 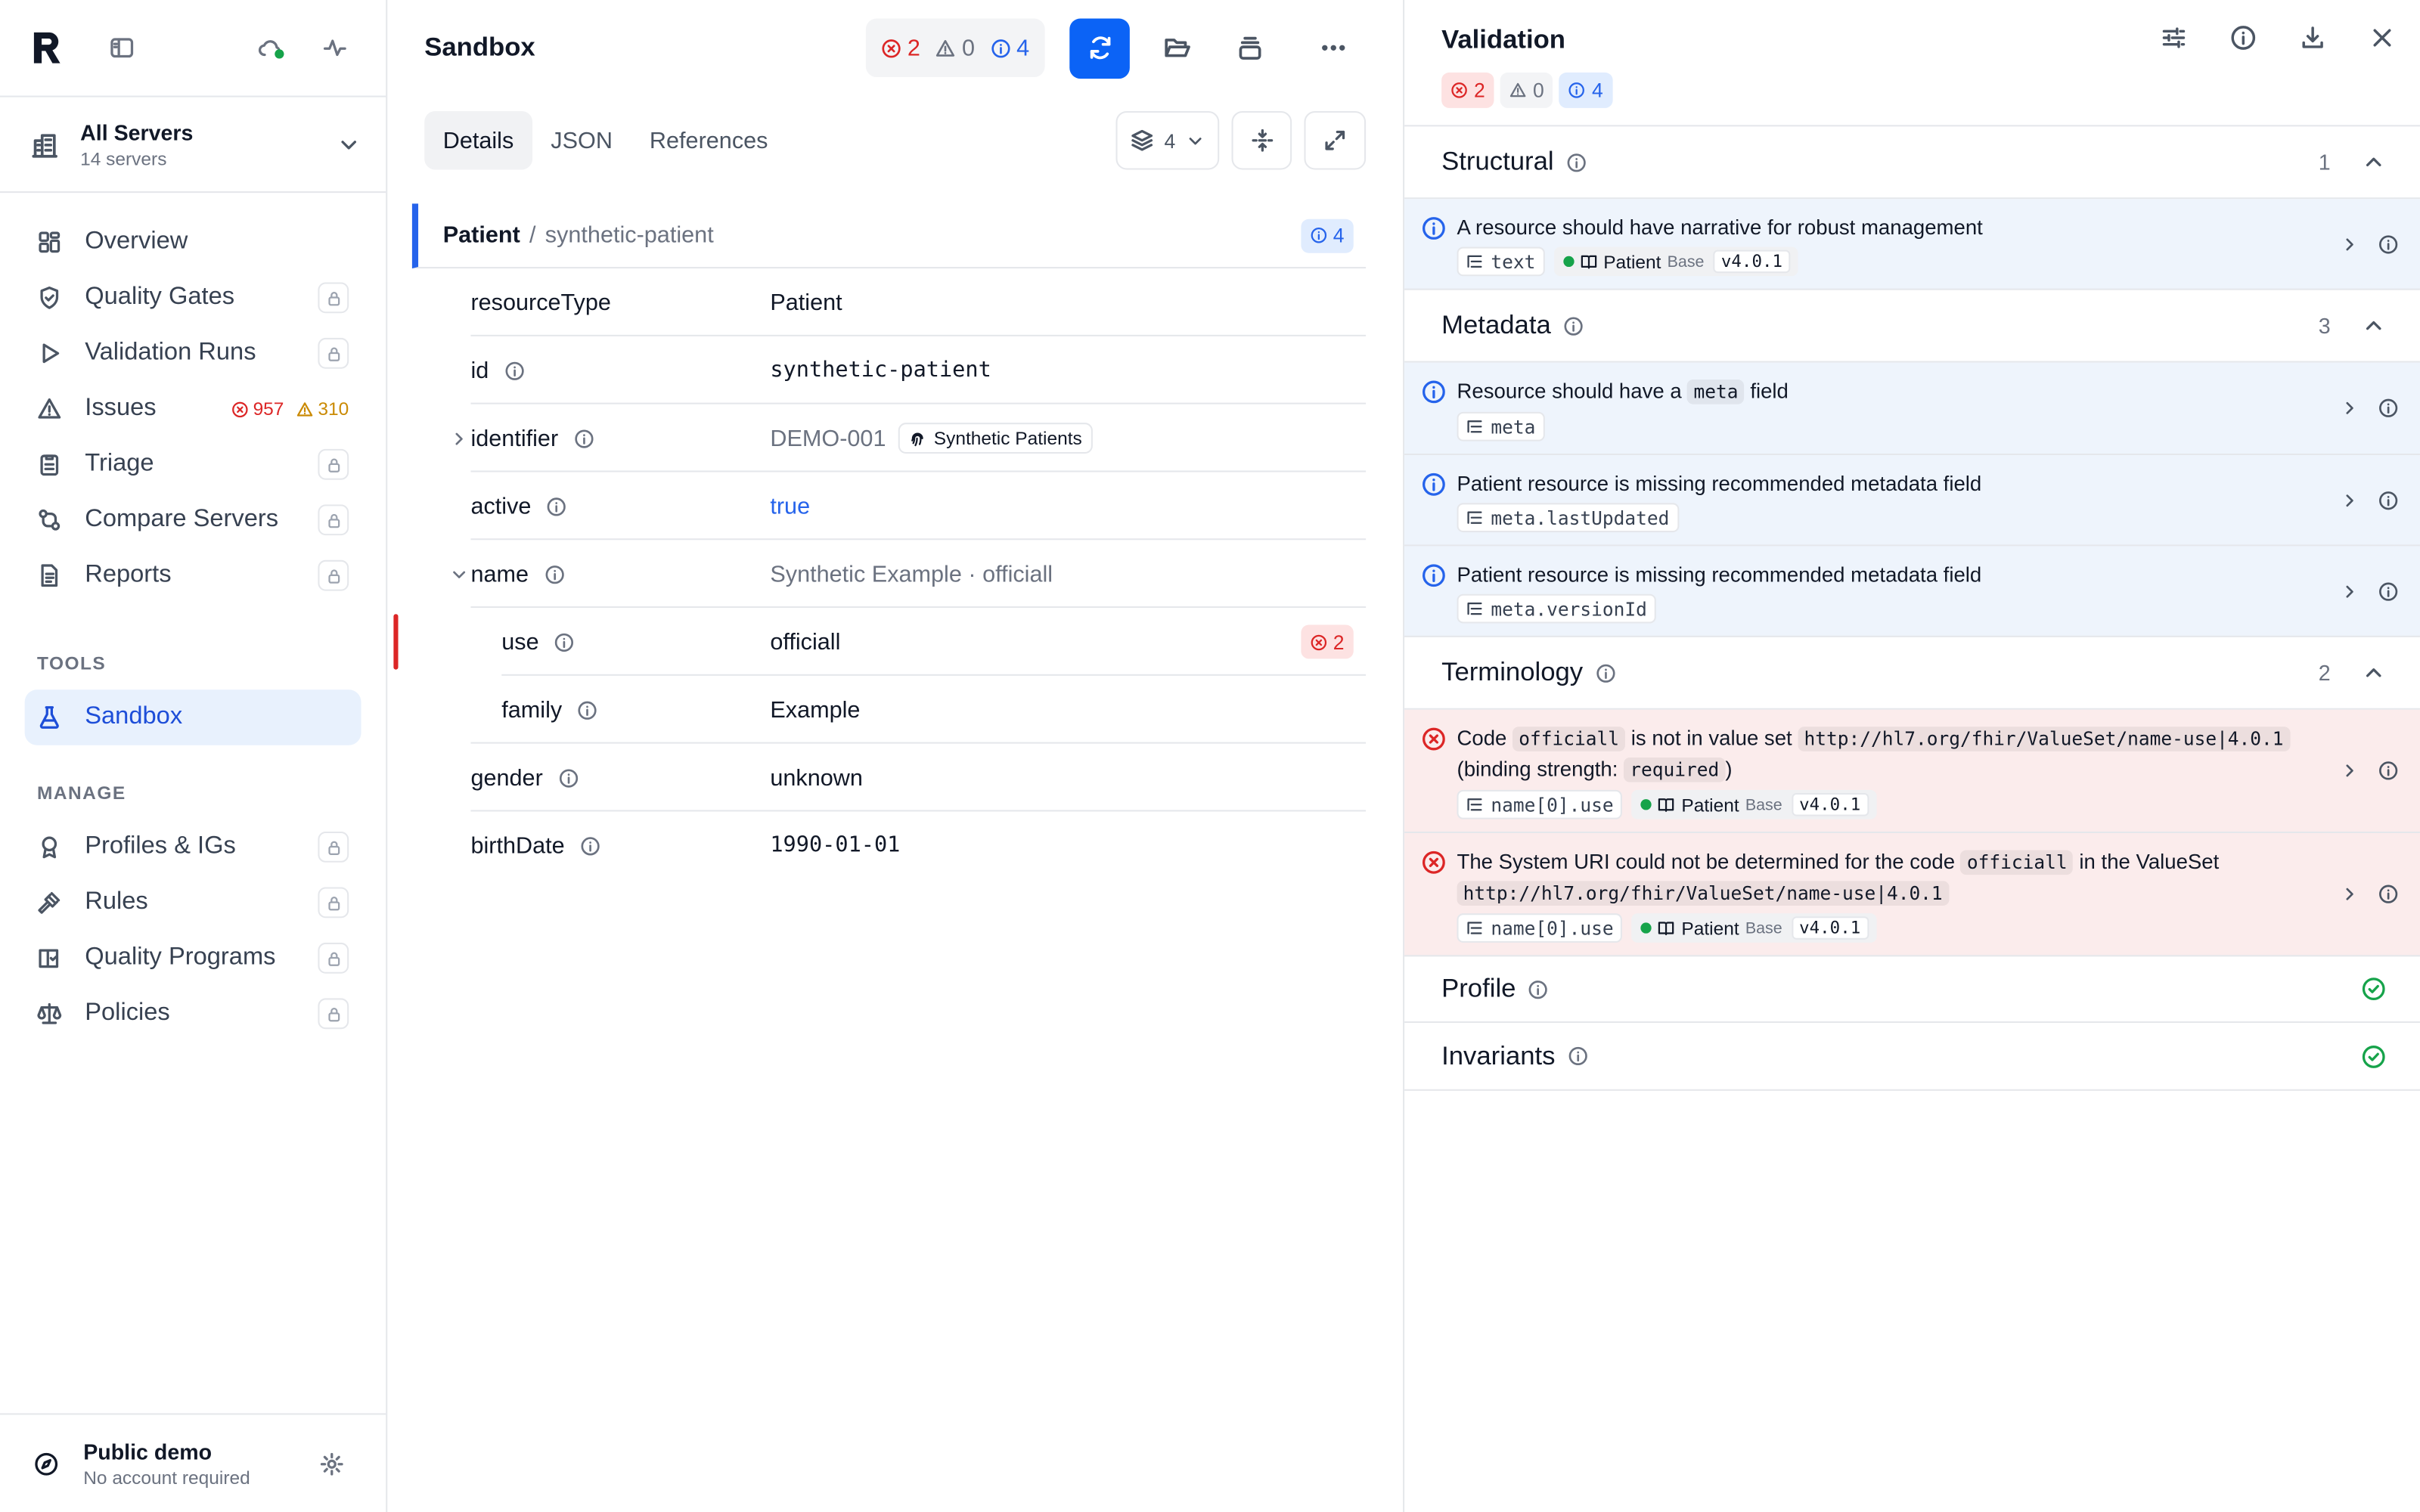 I want to click on collapse-all-button, so click(x=1261, y=140).